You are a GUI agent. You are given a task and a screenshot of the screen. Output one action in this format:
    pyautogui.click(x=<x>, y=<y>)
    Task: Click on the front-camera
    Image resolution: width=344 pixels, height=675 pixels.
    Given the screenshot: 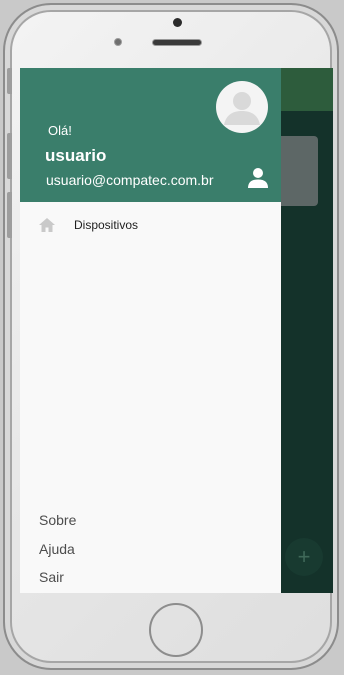 What is the action you would take?
    pyautogui.click(x=118, y=42)
    